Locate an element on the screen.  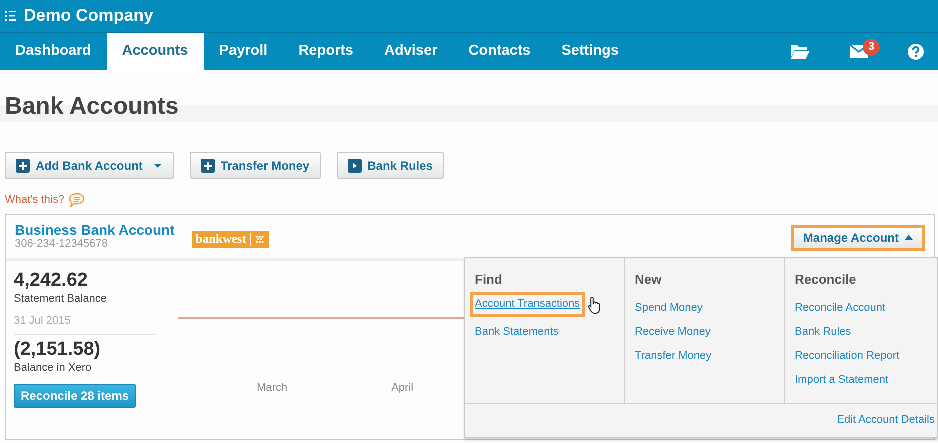
nav-tab: Adviser is located at coordinates (411, 51).